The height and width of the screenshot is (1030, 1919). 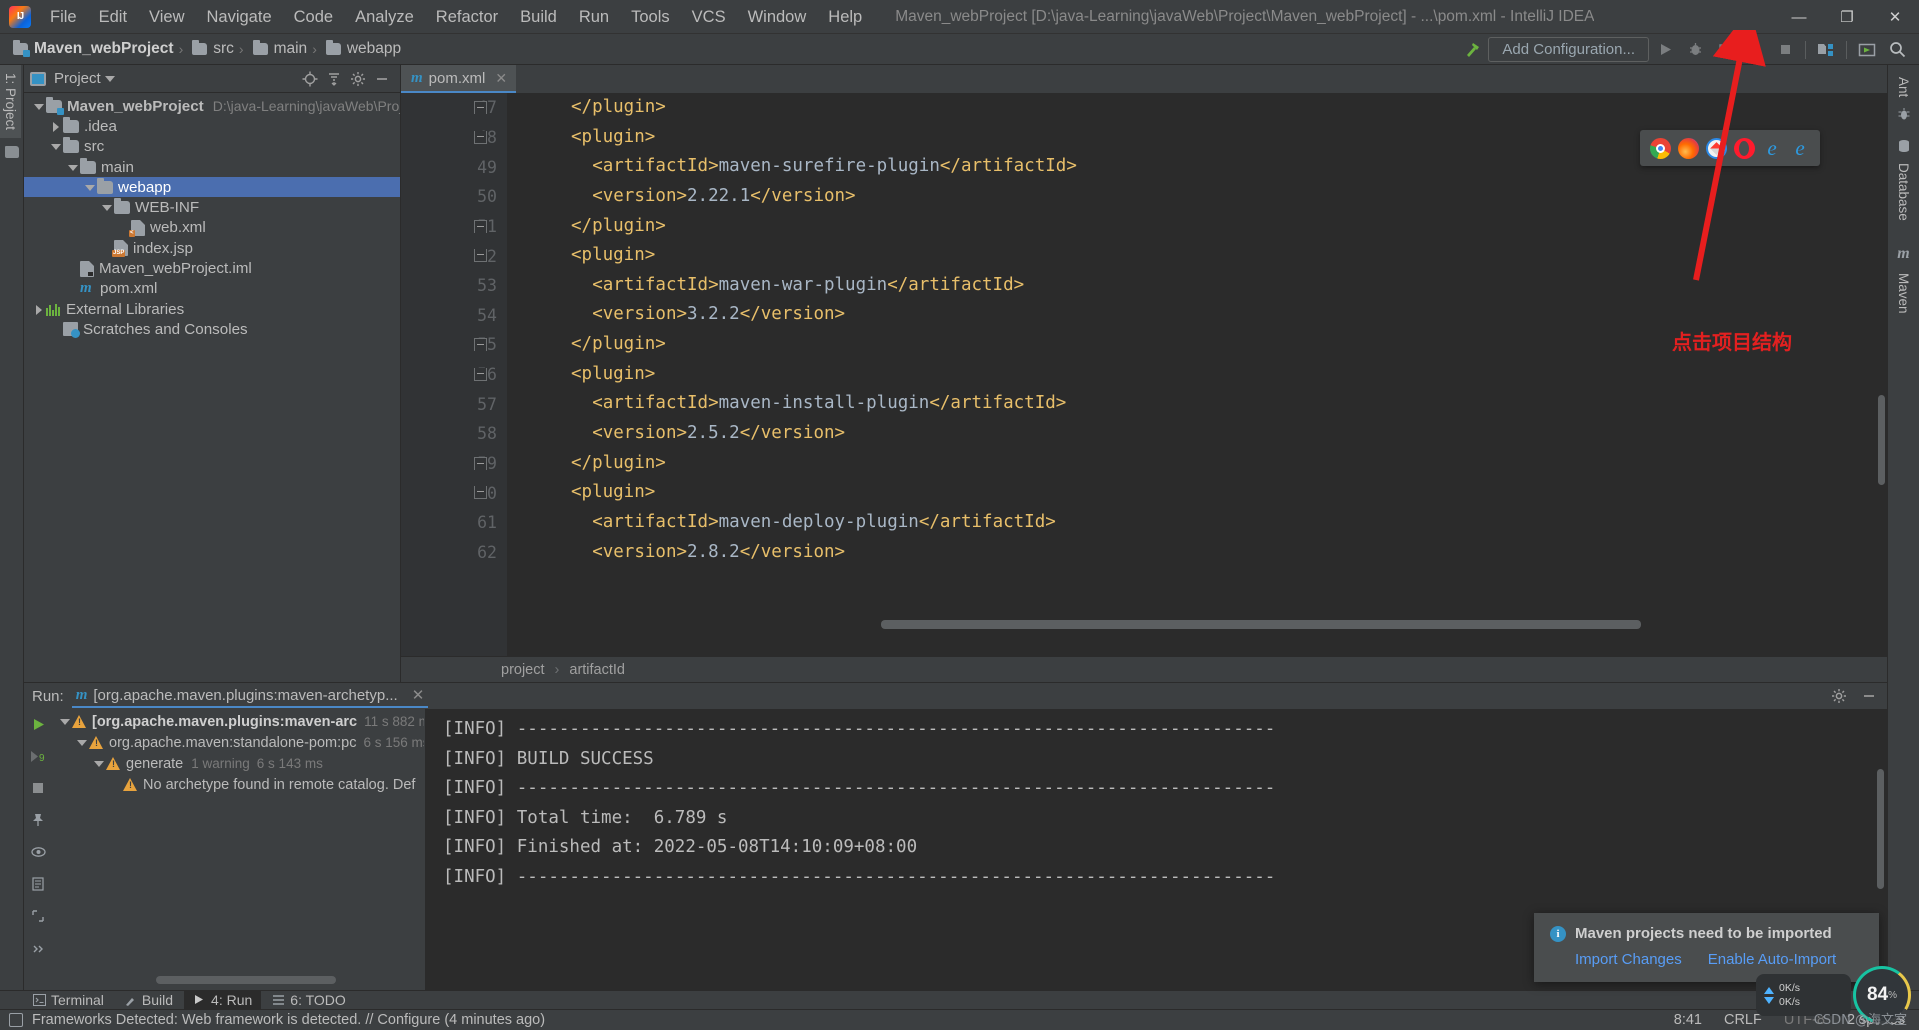 I want to click on tree-item: WEB-INF, so click(x=212, y=207).